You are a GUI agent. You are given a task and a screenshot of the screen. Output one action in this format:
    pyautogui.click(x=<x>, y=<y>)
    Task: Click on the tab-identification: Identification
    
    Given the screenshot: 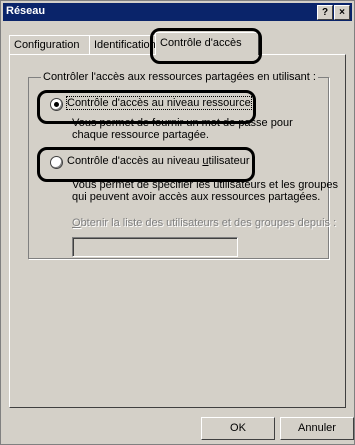 What is the action you would take?
    pyautogui.click(x=124, y=44)
    